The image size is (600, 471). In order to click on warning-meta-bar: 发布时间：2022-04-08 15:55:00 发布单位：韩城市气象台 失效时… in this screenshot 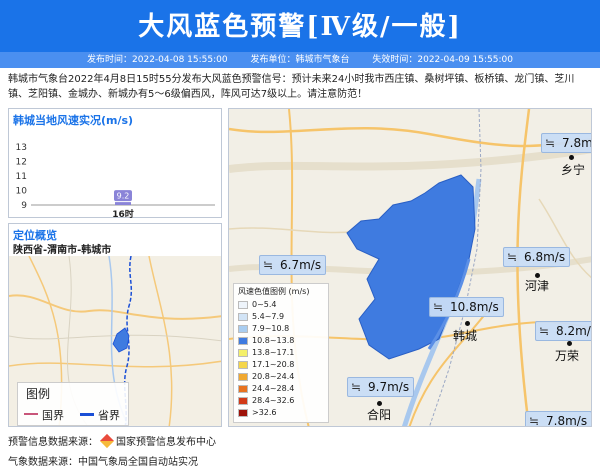, I will do `click(300, 60)`.